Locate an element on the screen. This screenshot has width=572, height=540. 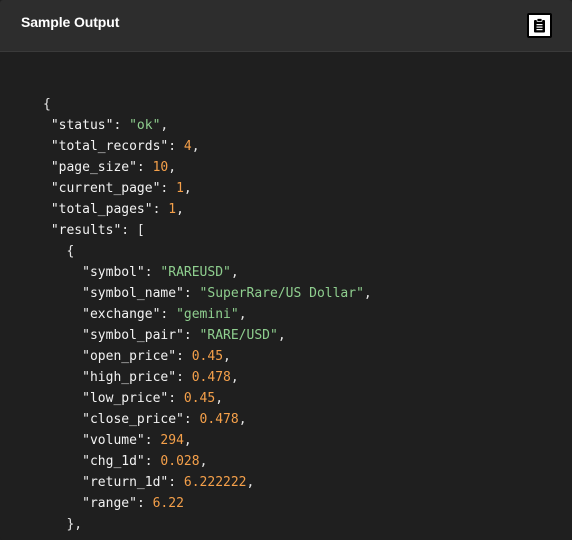
code-line: "total_records": 4, is located at coordinates (121, 146).